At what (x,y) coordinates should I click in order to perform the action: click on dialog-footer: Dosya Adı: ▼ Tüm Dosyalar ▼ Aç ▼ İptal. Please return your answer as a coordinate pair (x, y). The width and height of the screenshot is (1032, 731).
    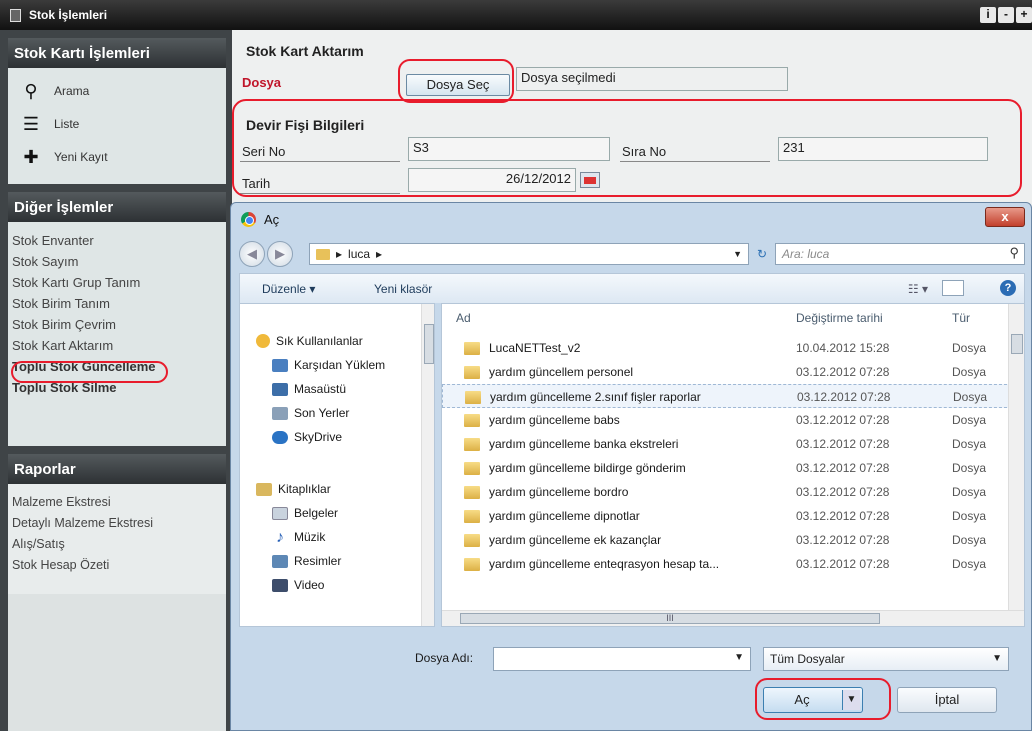
    Looking at the image, I should click on (631, 683).